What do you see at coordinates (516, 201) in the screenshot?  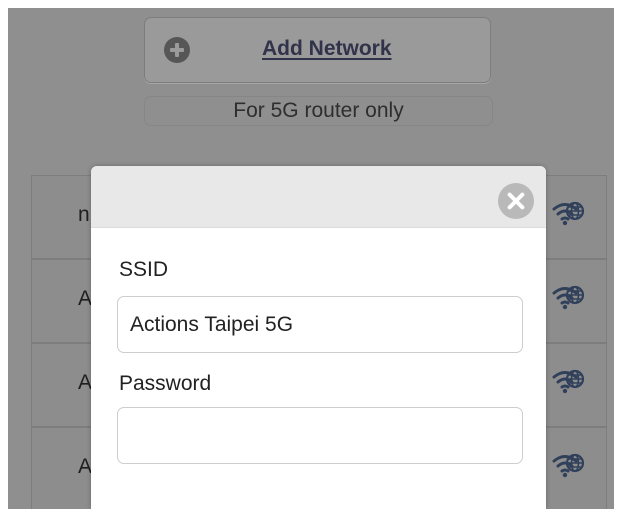 I see `close-icon` at bounding box center [516, 201].